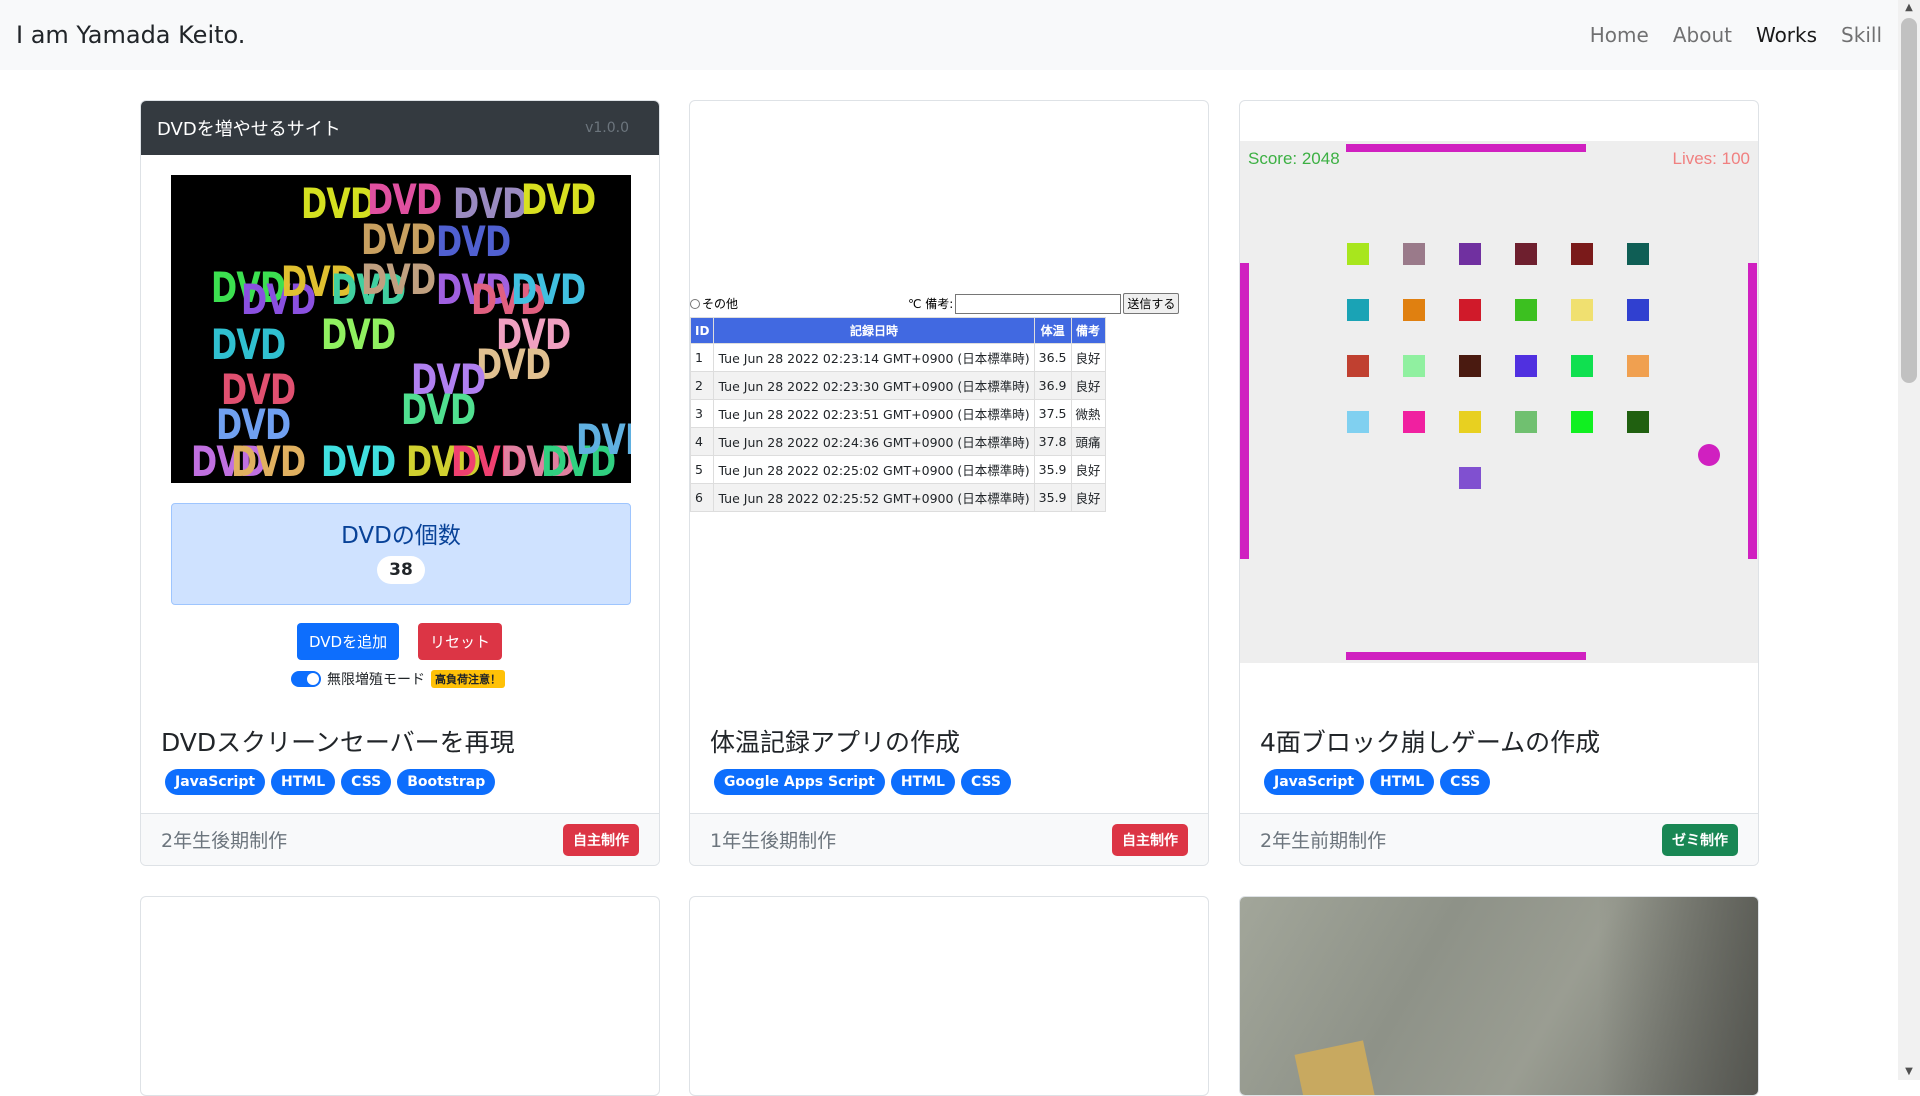  I want to click on right-paddle, so click(1752, 411).